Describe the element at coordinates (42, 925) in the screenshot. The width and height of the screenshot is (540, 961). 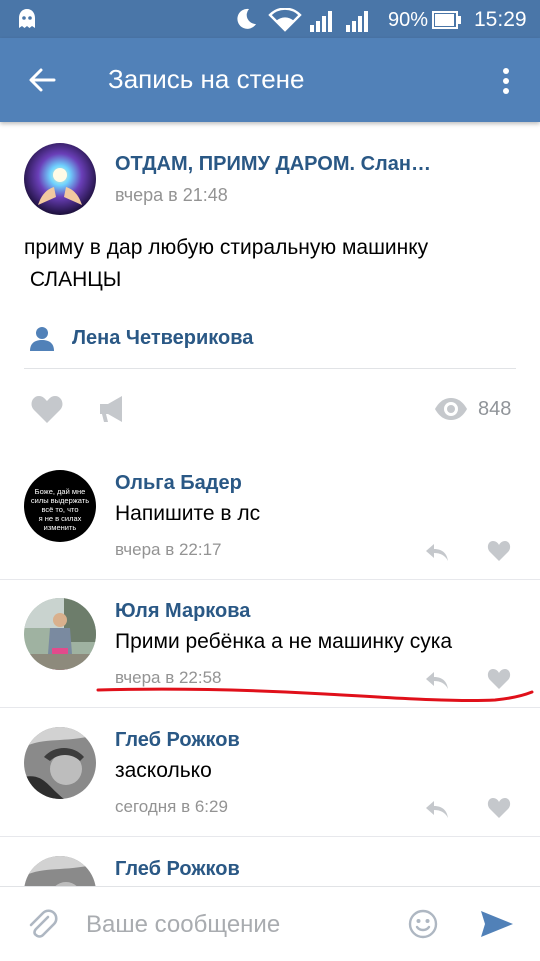
I see `paperclip-icon` at that location.